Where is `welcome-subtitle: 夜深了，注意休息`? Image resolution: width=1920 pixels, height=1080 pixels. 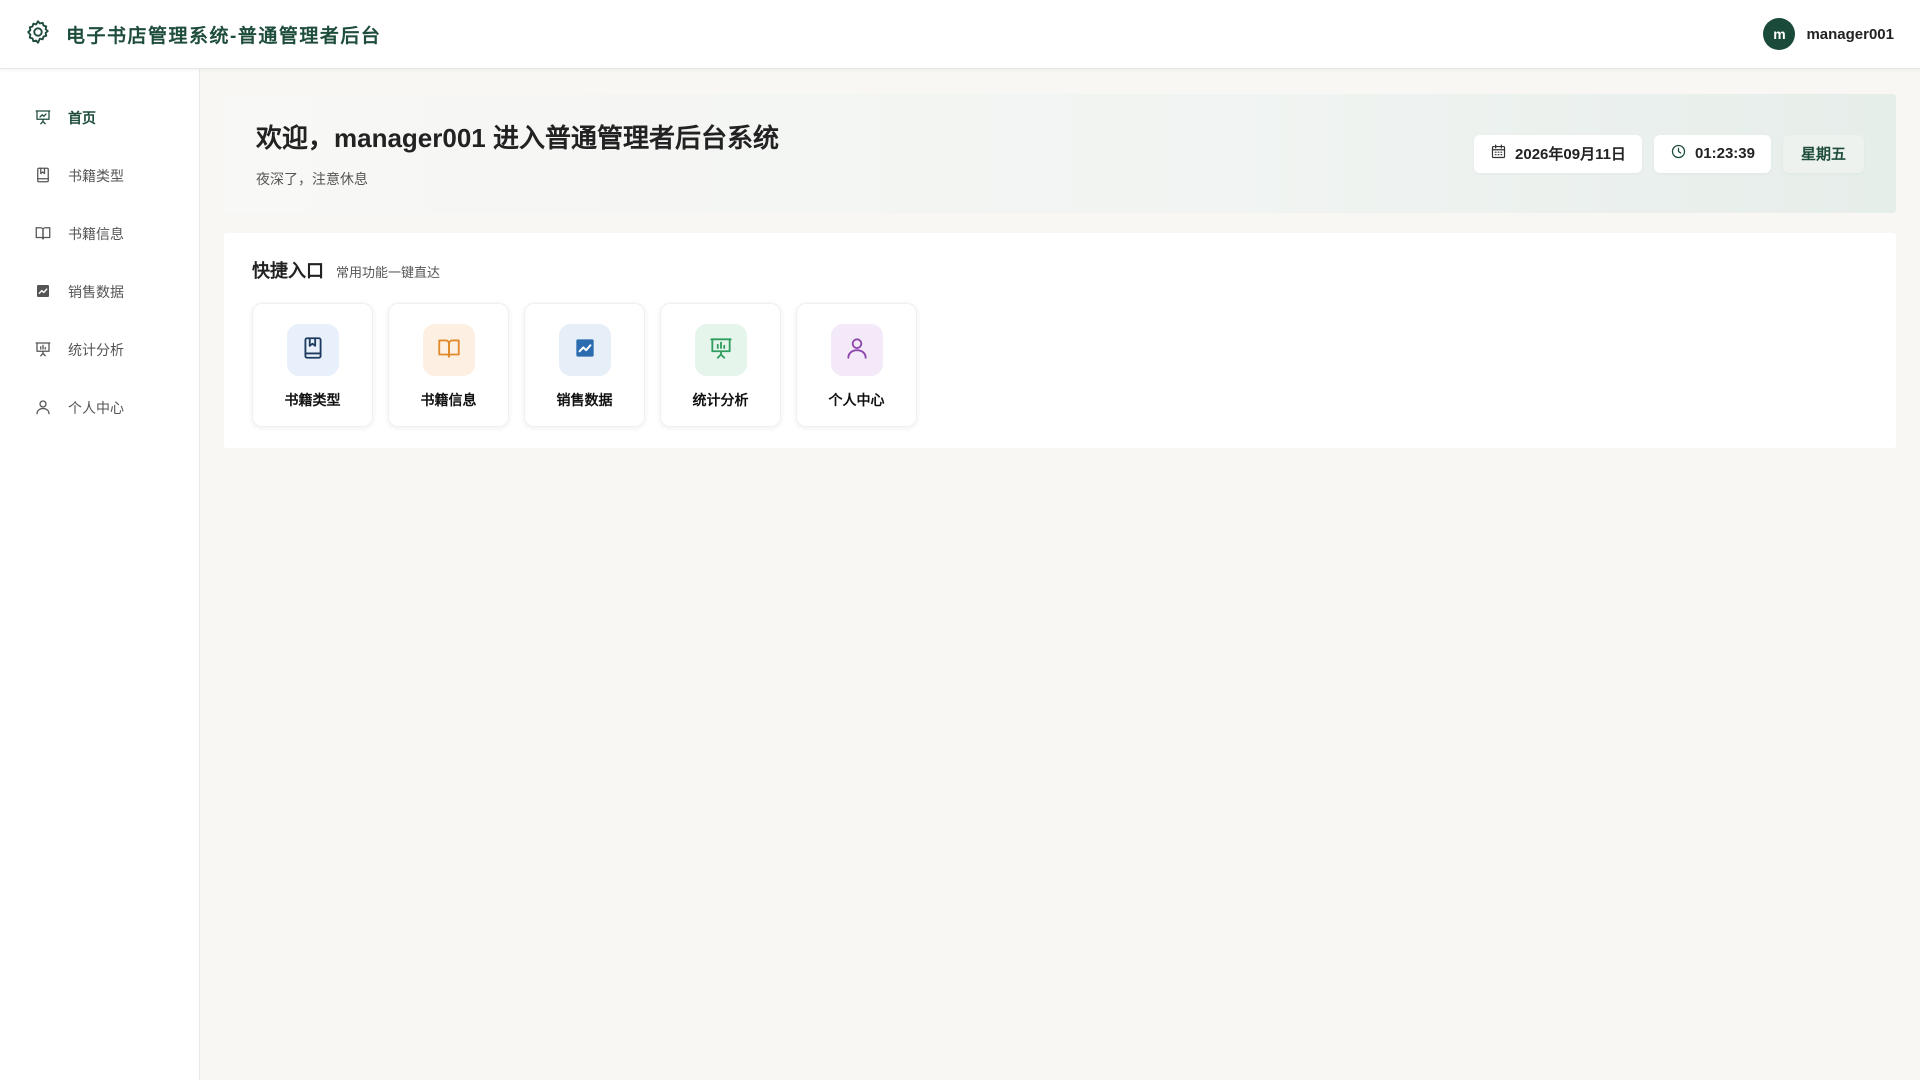 welcome-subtitle: 夜深了，注意休息 is located at coordinates (312, 179).